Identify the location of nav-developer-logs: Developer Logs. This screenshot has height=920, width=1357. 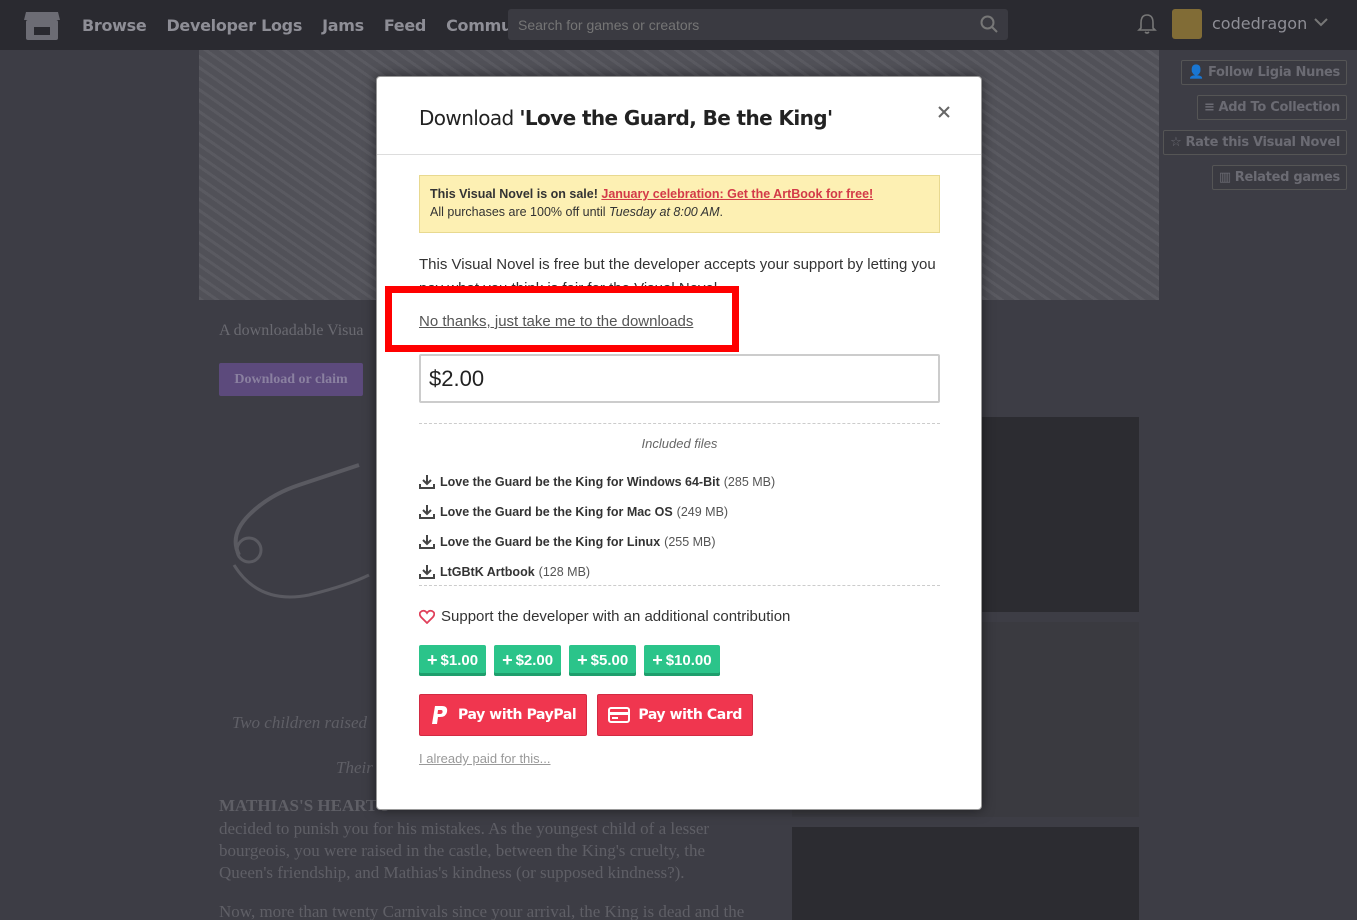
(234, 25).